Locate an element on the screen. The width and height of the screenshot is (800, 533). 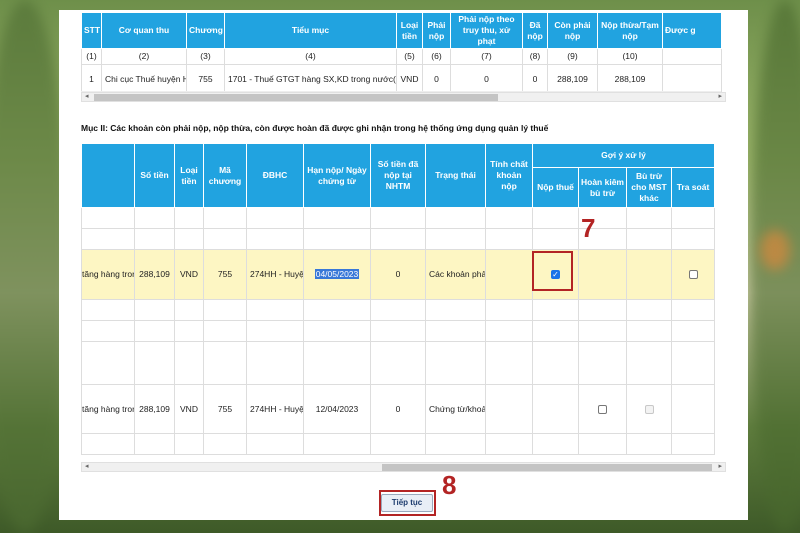
col-header: Còn phải nộp is located at coordinates (572, 30).